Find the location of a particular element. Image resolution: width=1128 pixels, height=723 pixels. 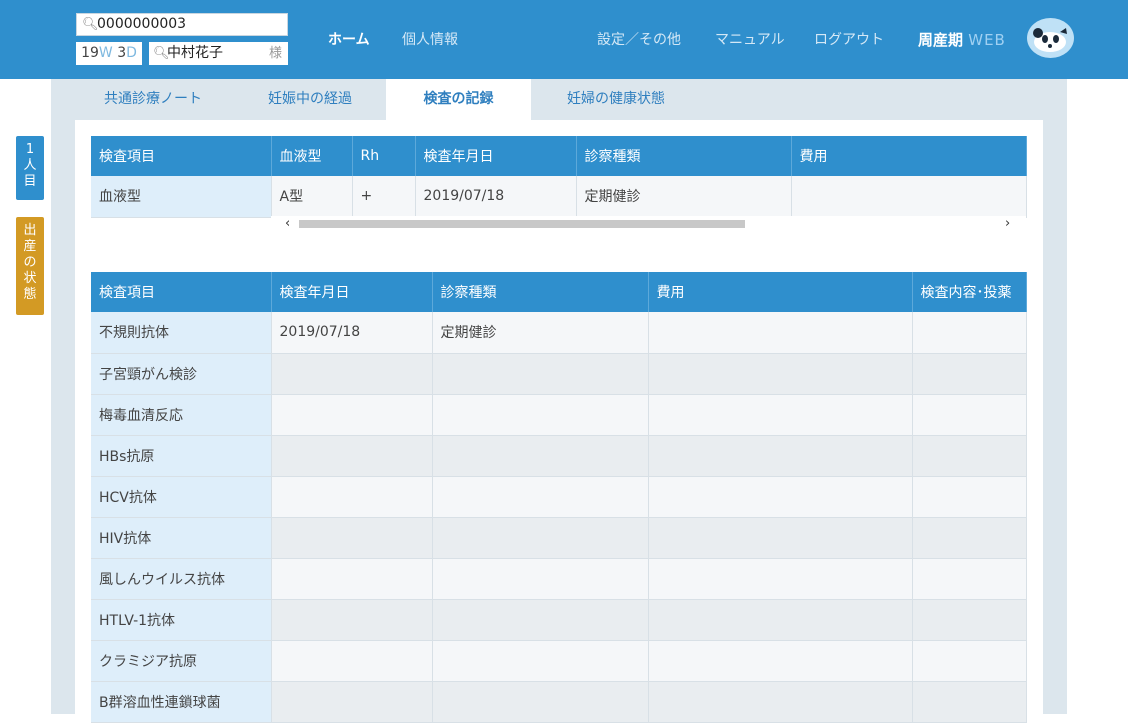

brand-name: 周産期 WEB is located at coordinates (962, 39).